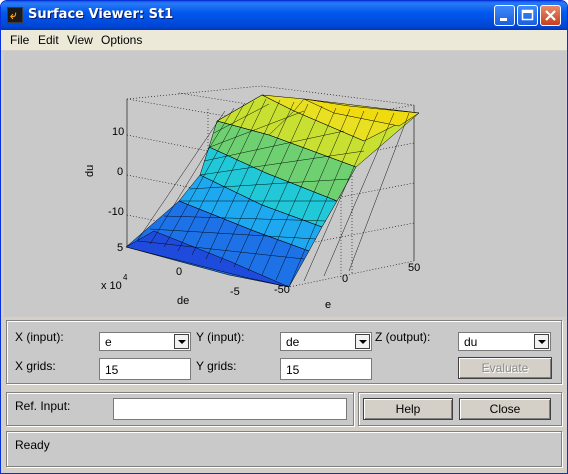  I want to click on x-grids-value: 15, so click(112, 370).